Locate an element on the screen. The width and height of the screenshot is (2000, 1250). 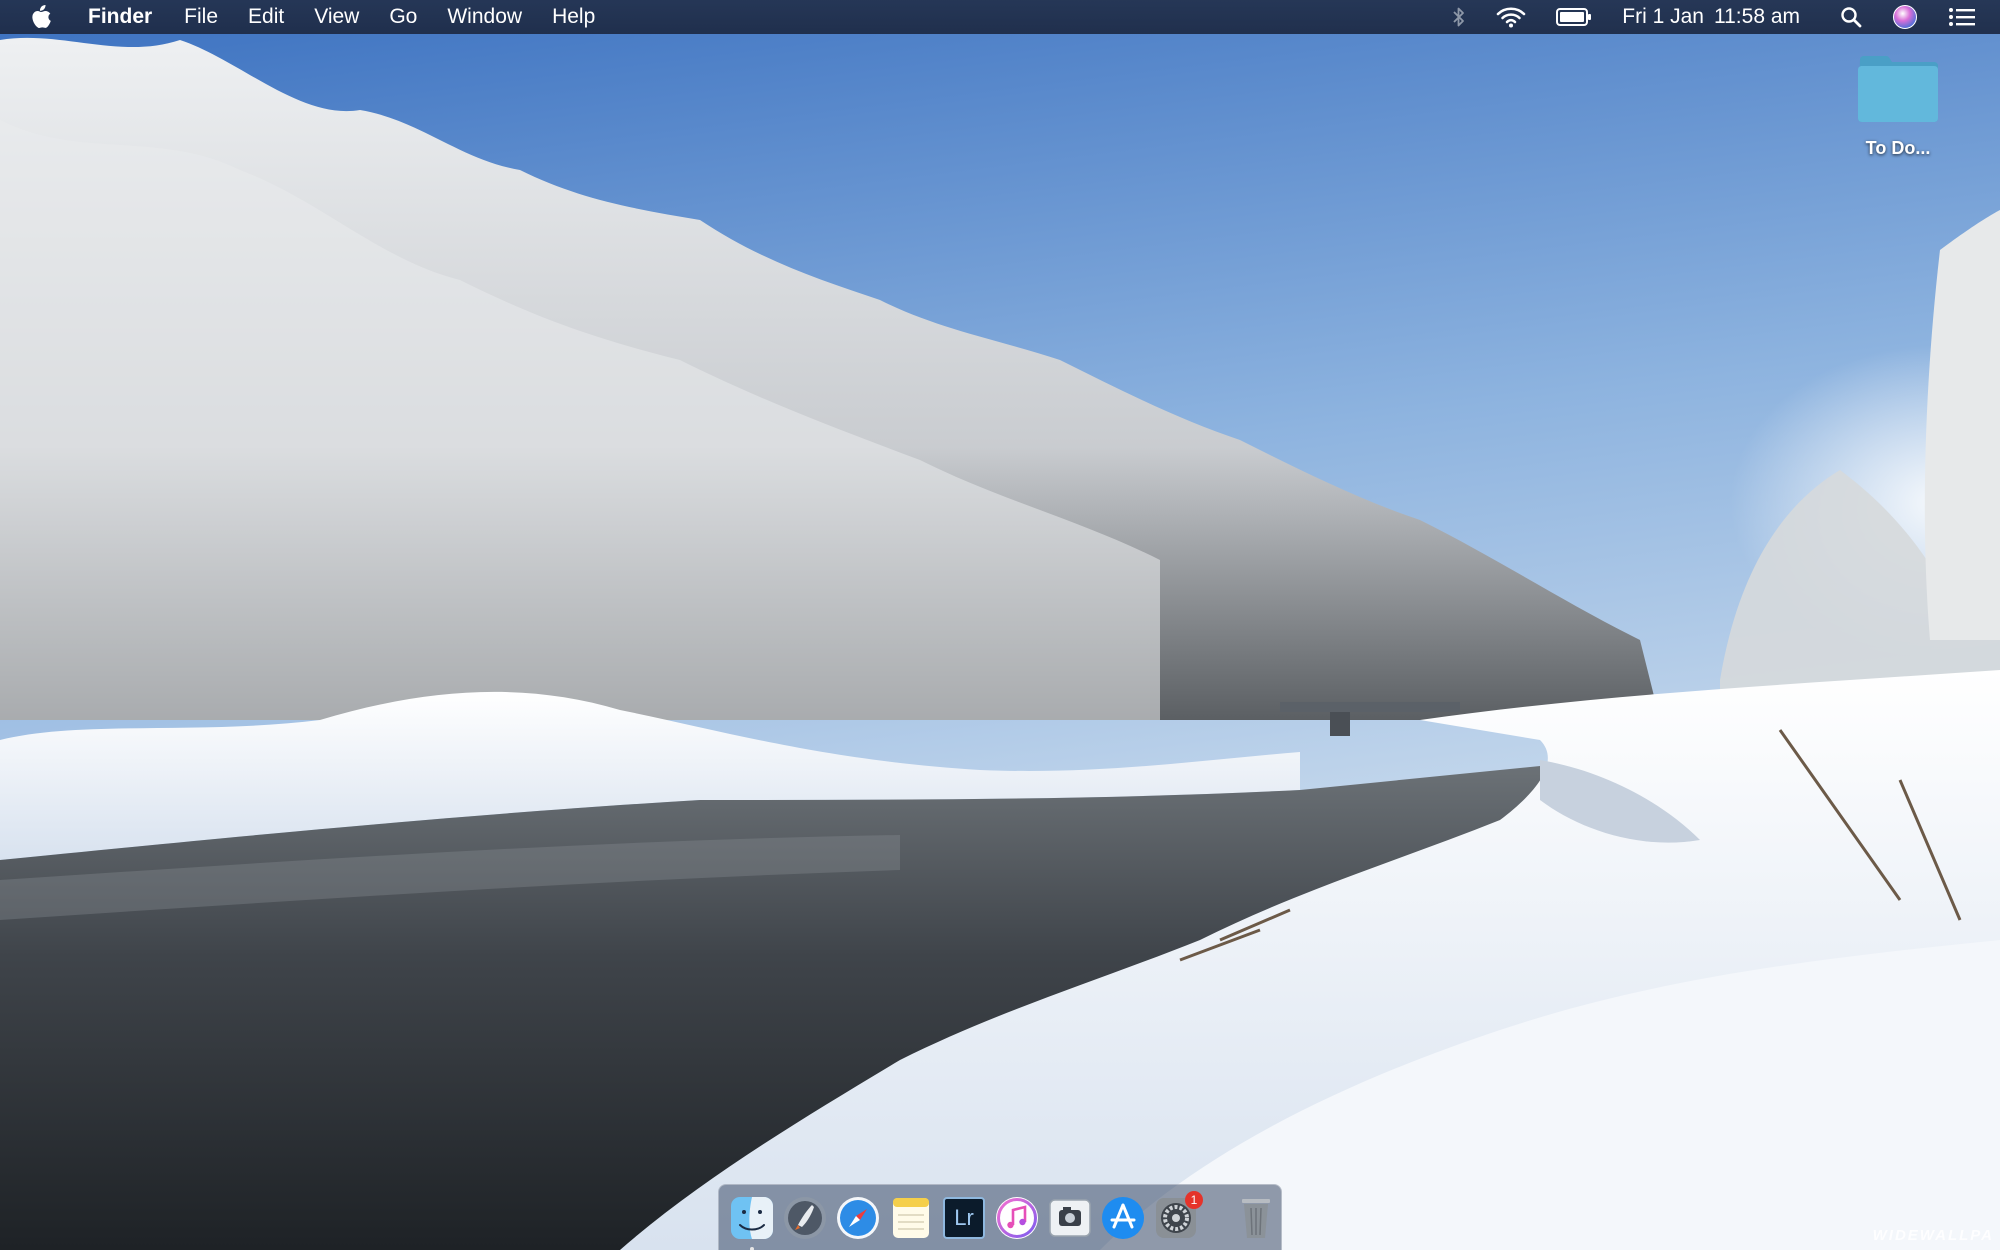
dock-app-launchpad is located at coordinates (805, 1218).